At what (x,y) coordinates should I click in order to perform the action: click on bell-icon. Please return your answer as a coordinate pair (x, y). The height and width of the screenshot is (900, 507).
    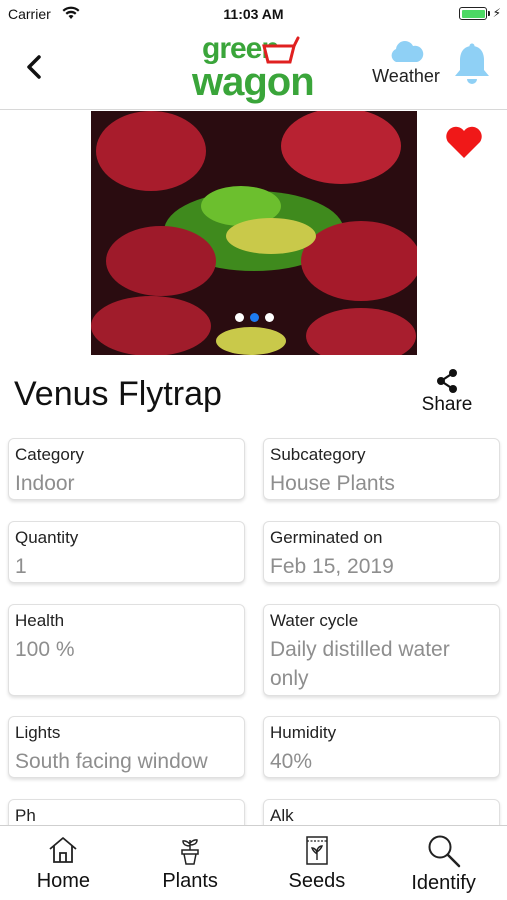
    Looking at the image, I should click on (472, 65).